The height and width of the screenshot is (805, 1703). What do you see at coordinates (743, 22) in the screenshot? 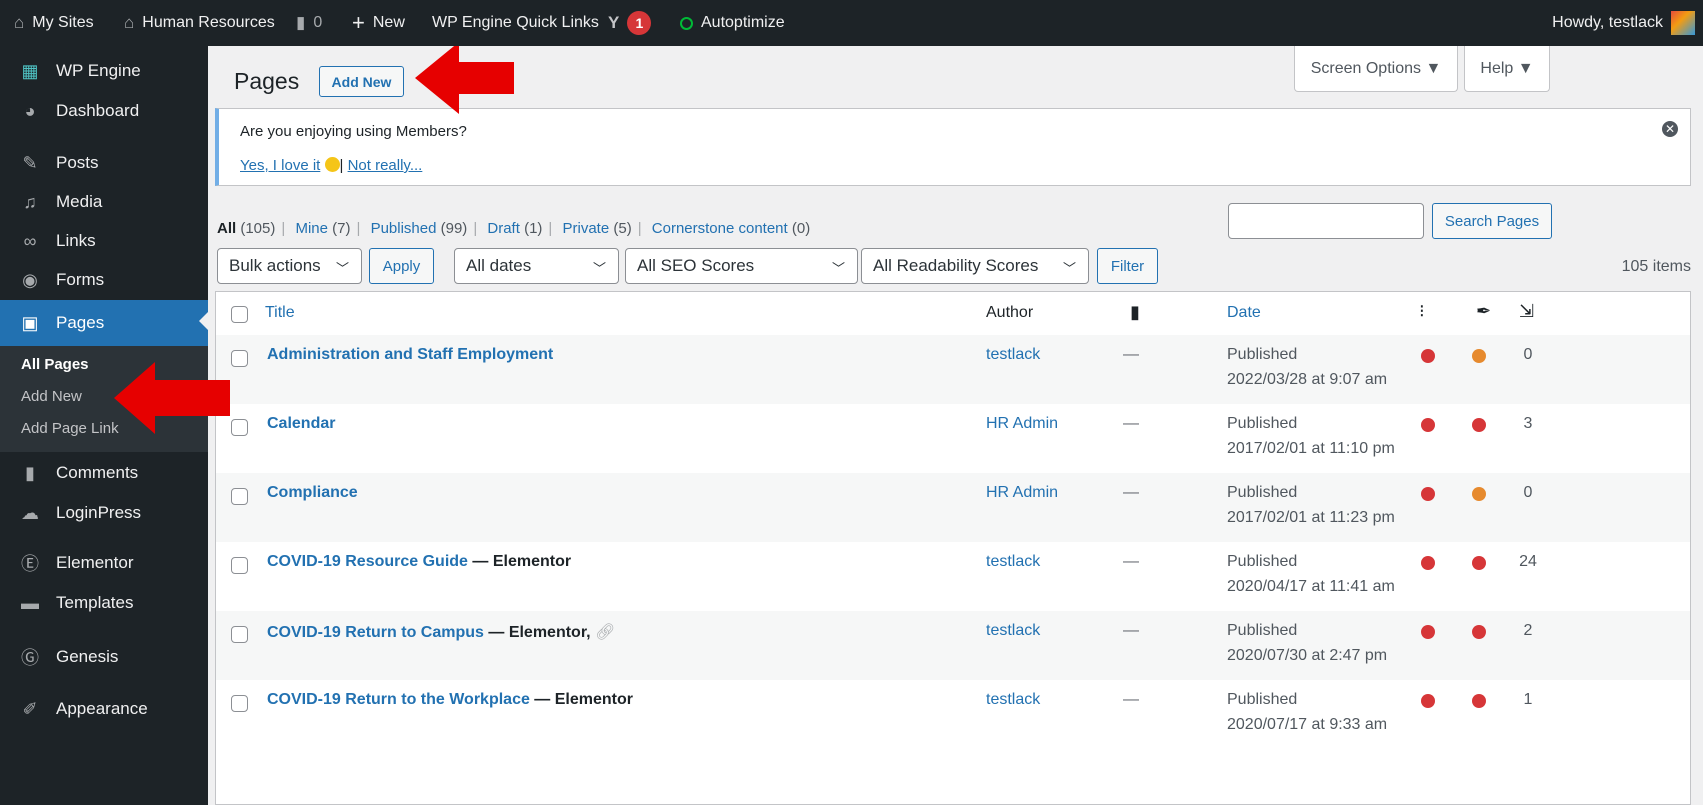
I see `autoptimize-label: Autoptimize` at bounding box center [743, 22].